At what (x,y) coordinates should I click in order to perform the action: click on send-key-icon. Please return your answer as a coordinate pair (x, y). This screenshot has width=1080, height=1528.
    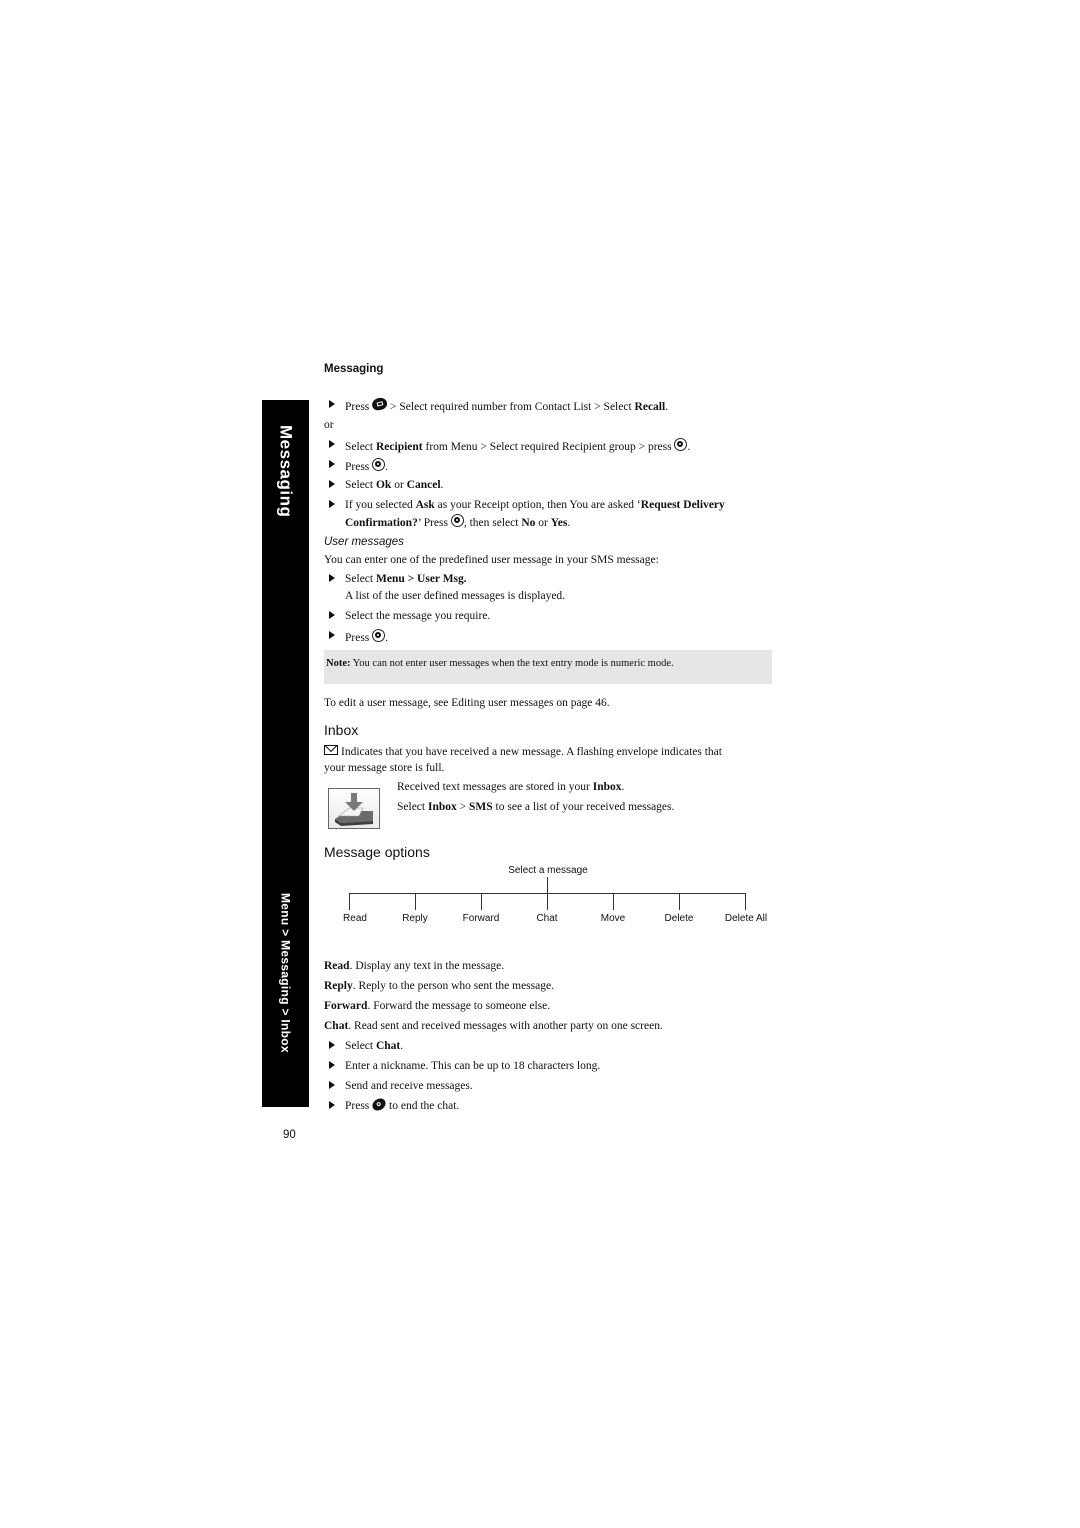
    Looking at the image, I should click on (379, 404).